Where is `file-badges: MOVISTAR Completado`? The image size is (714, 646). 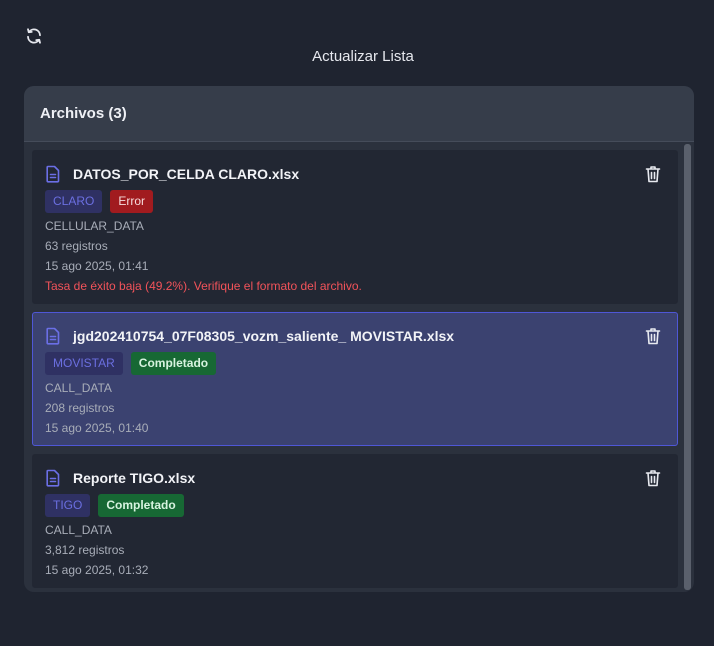
file-badges: MOVISTAR Completado is located at coordinates (355, 363).